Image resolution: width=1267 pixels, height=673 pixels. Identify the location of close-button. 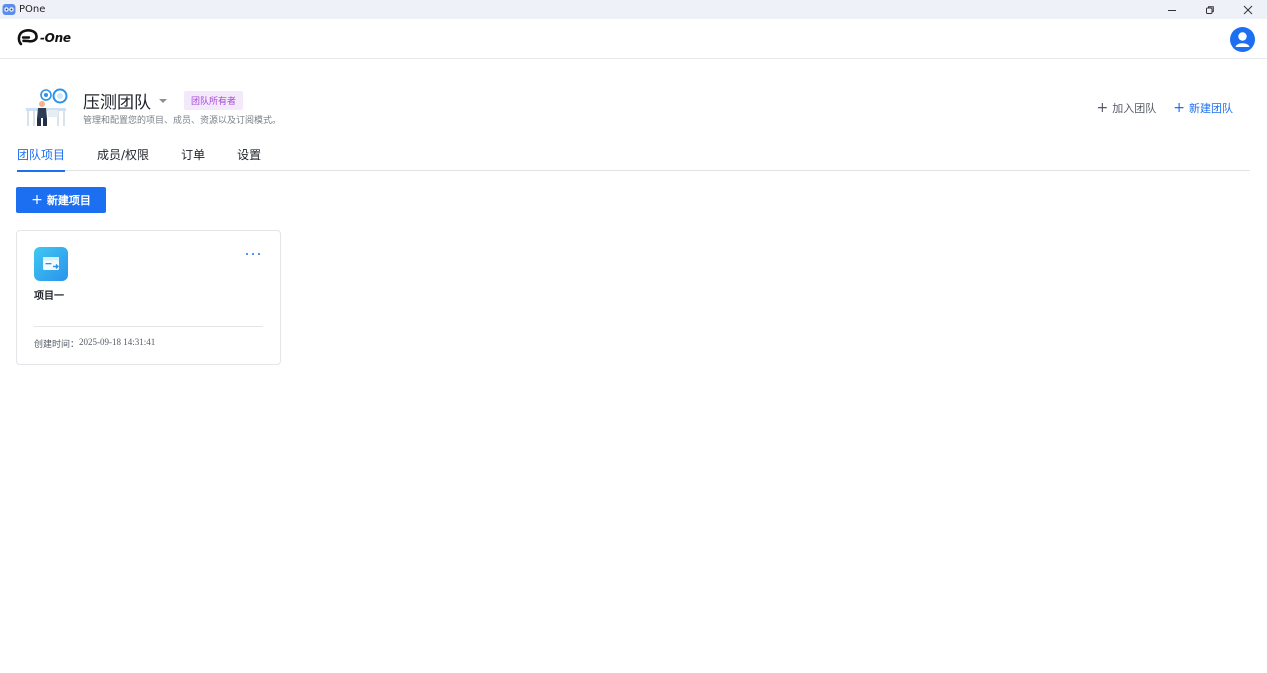
(1248, 9).